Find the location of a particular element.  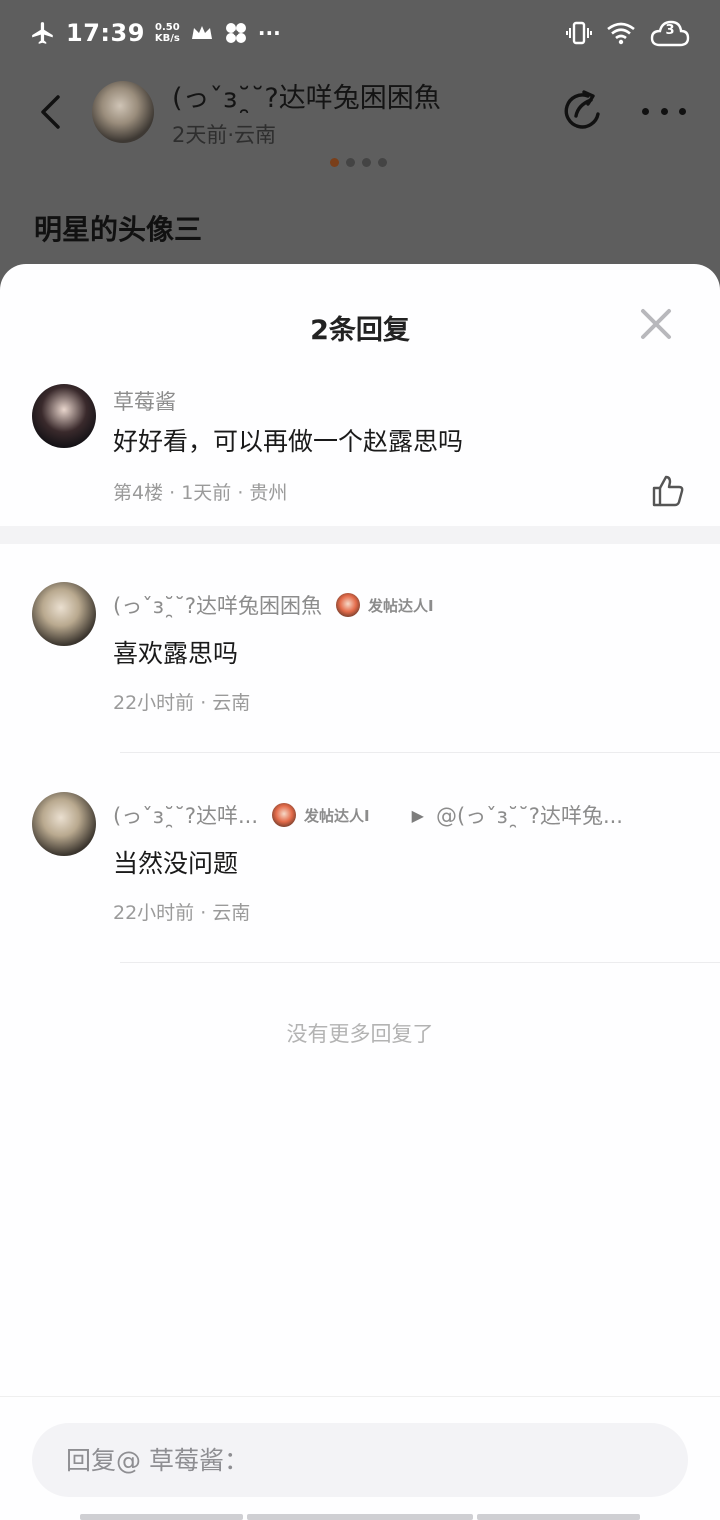

root-comment-header: 草莓酱 is located at coordinates (144, 401).